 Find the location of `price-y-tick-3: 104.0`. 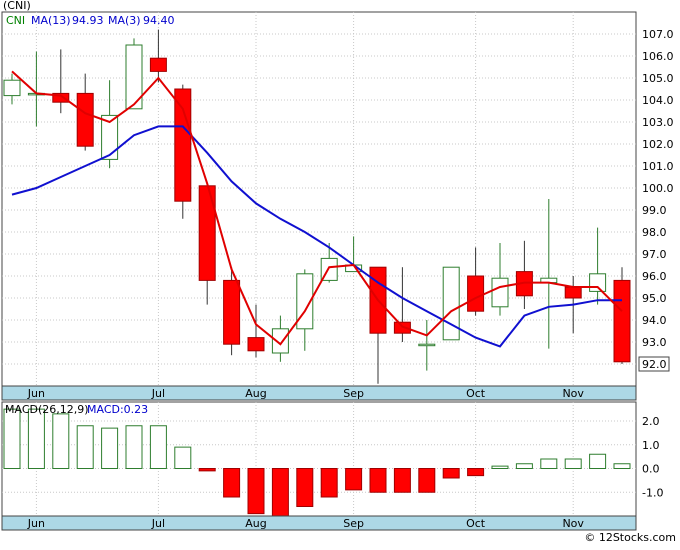

price-y-tick-3: 104.0 is located at coordinates (658, 100).